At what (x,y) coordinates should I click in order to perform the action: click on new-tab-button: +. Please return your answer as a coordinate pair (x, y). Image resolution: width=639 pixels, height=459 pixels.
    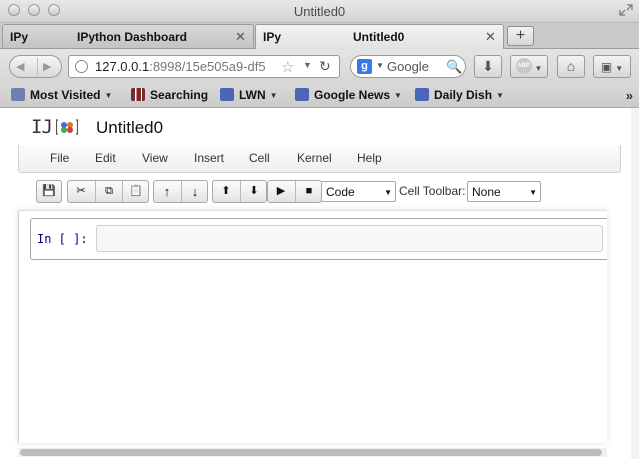
    Looking at the image, I should click on (520, 36).